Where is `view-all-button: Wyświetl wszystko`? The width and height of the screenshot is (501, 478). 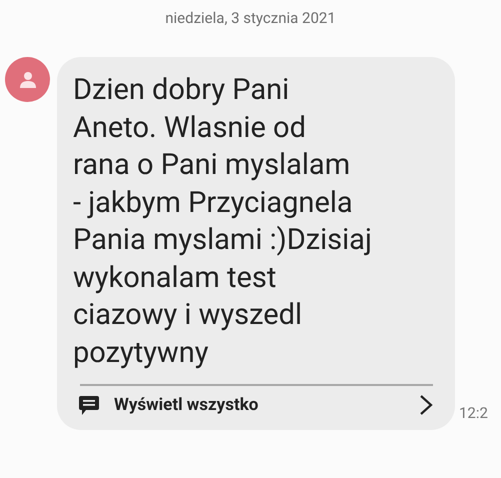 view-all-button: Wyświetl wszystko is located at coordinates (253, 401).